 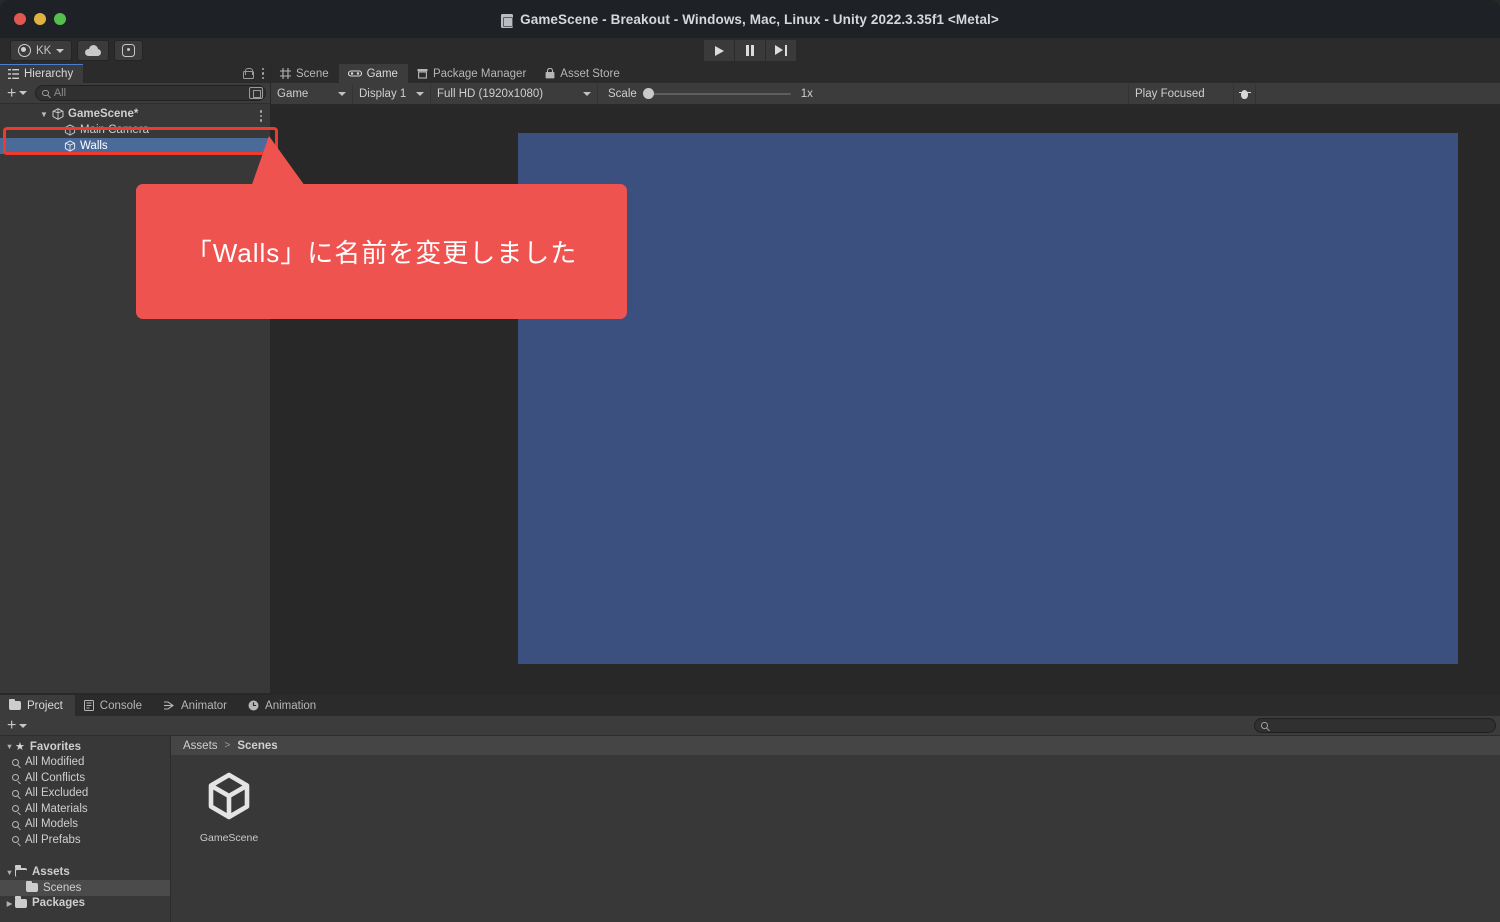 I want to click on tree-row-packages: ▶ Packages, so click(x=85, y=904).